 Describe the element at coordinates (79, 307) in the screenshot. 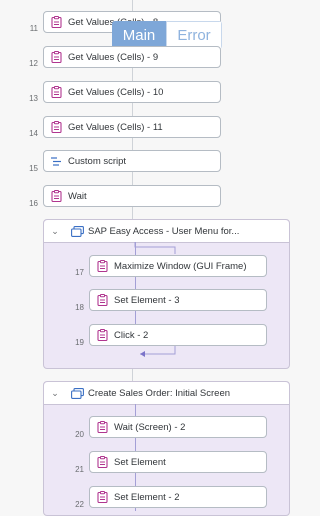

I see `step-number: 18` at that location.